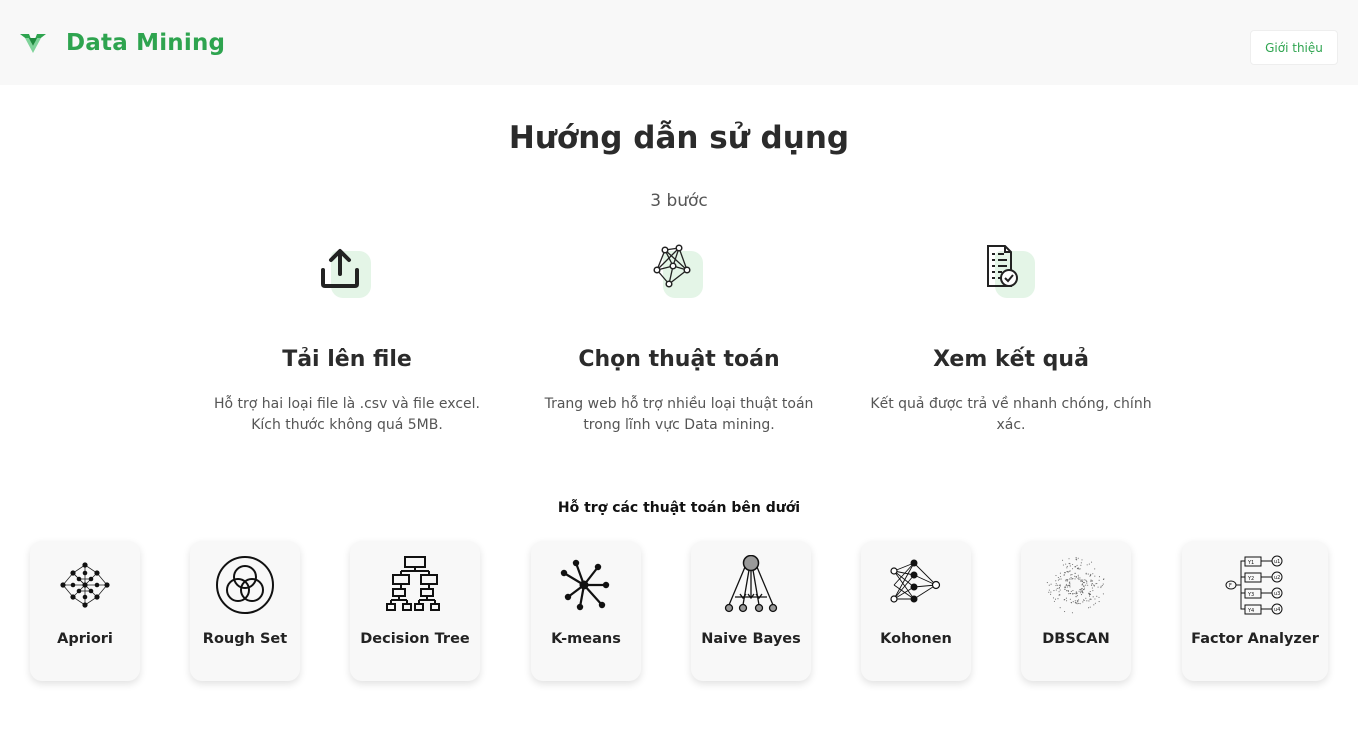  Describe the element at coordinates (586, 639) in the screenshot. I see `algo-label: K-means` at that location.